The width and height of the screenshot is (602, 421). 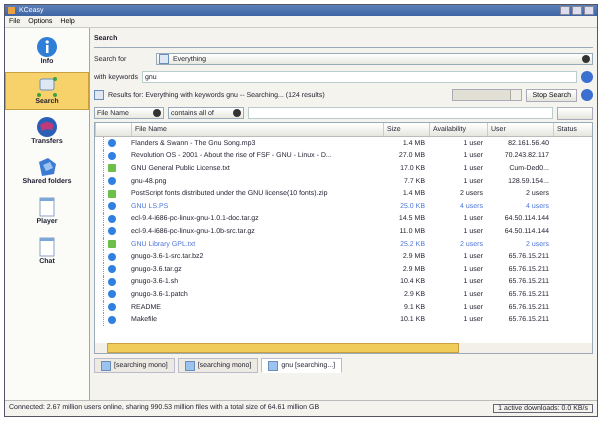 I want to click on results-icon, so click(x=99, y=95).